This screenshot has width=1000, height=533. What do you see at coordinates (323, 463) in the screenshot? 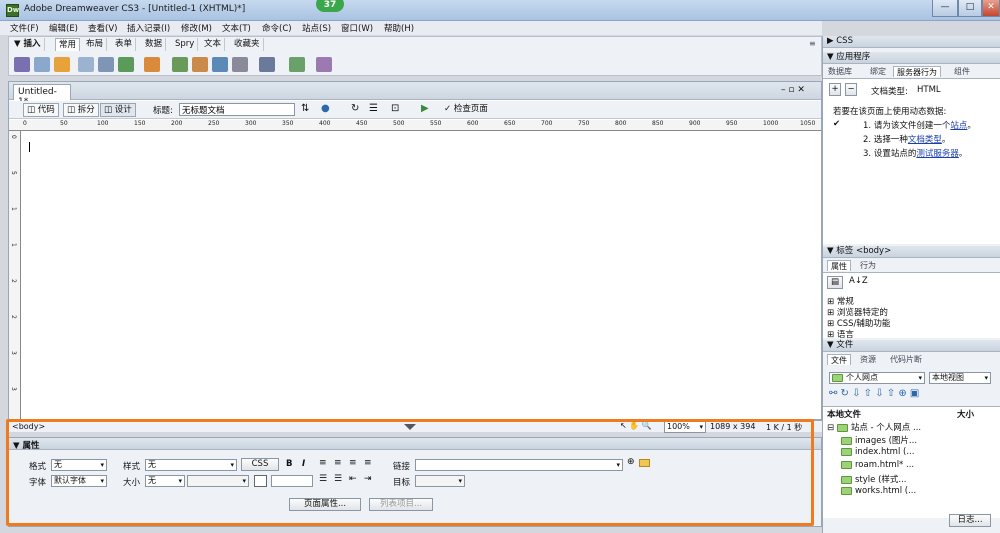
I see `align-left-icon: ≡` at bounding box center [323, 463].